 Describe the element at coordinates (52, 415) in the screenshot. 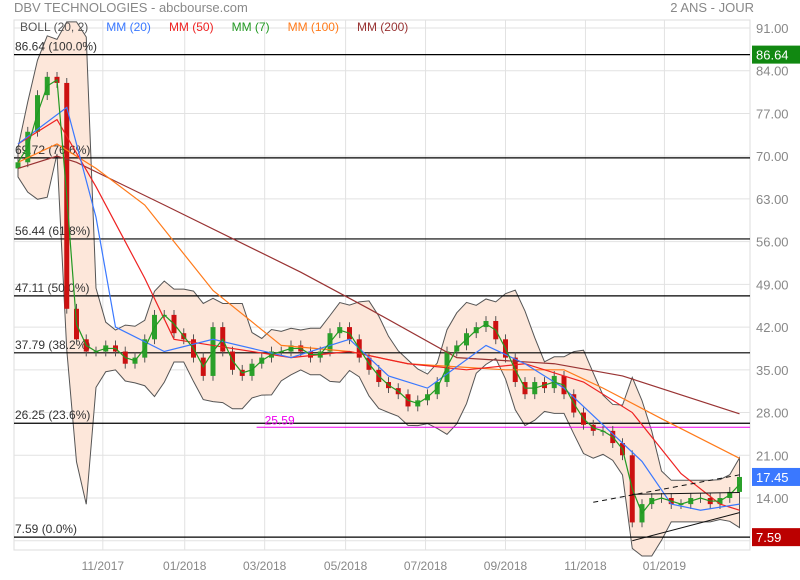

I see `fibonacci-label: 26.25 (23.6%)` at that location.